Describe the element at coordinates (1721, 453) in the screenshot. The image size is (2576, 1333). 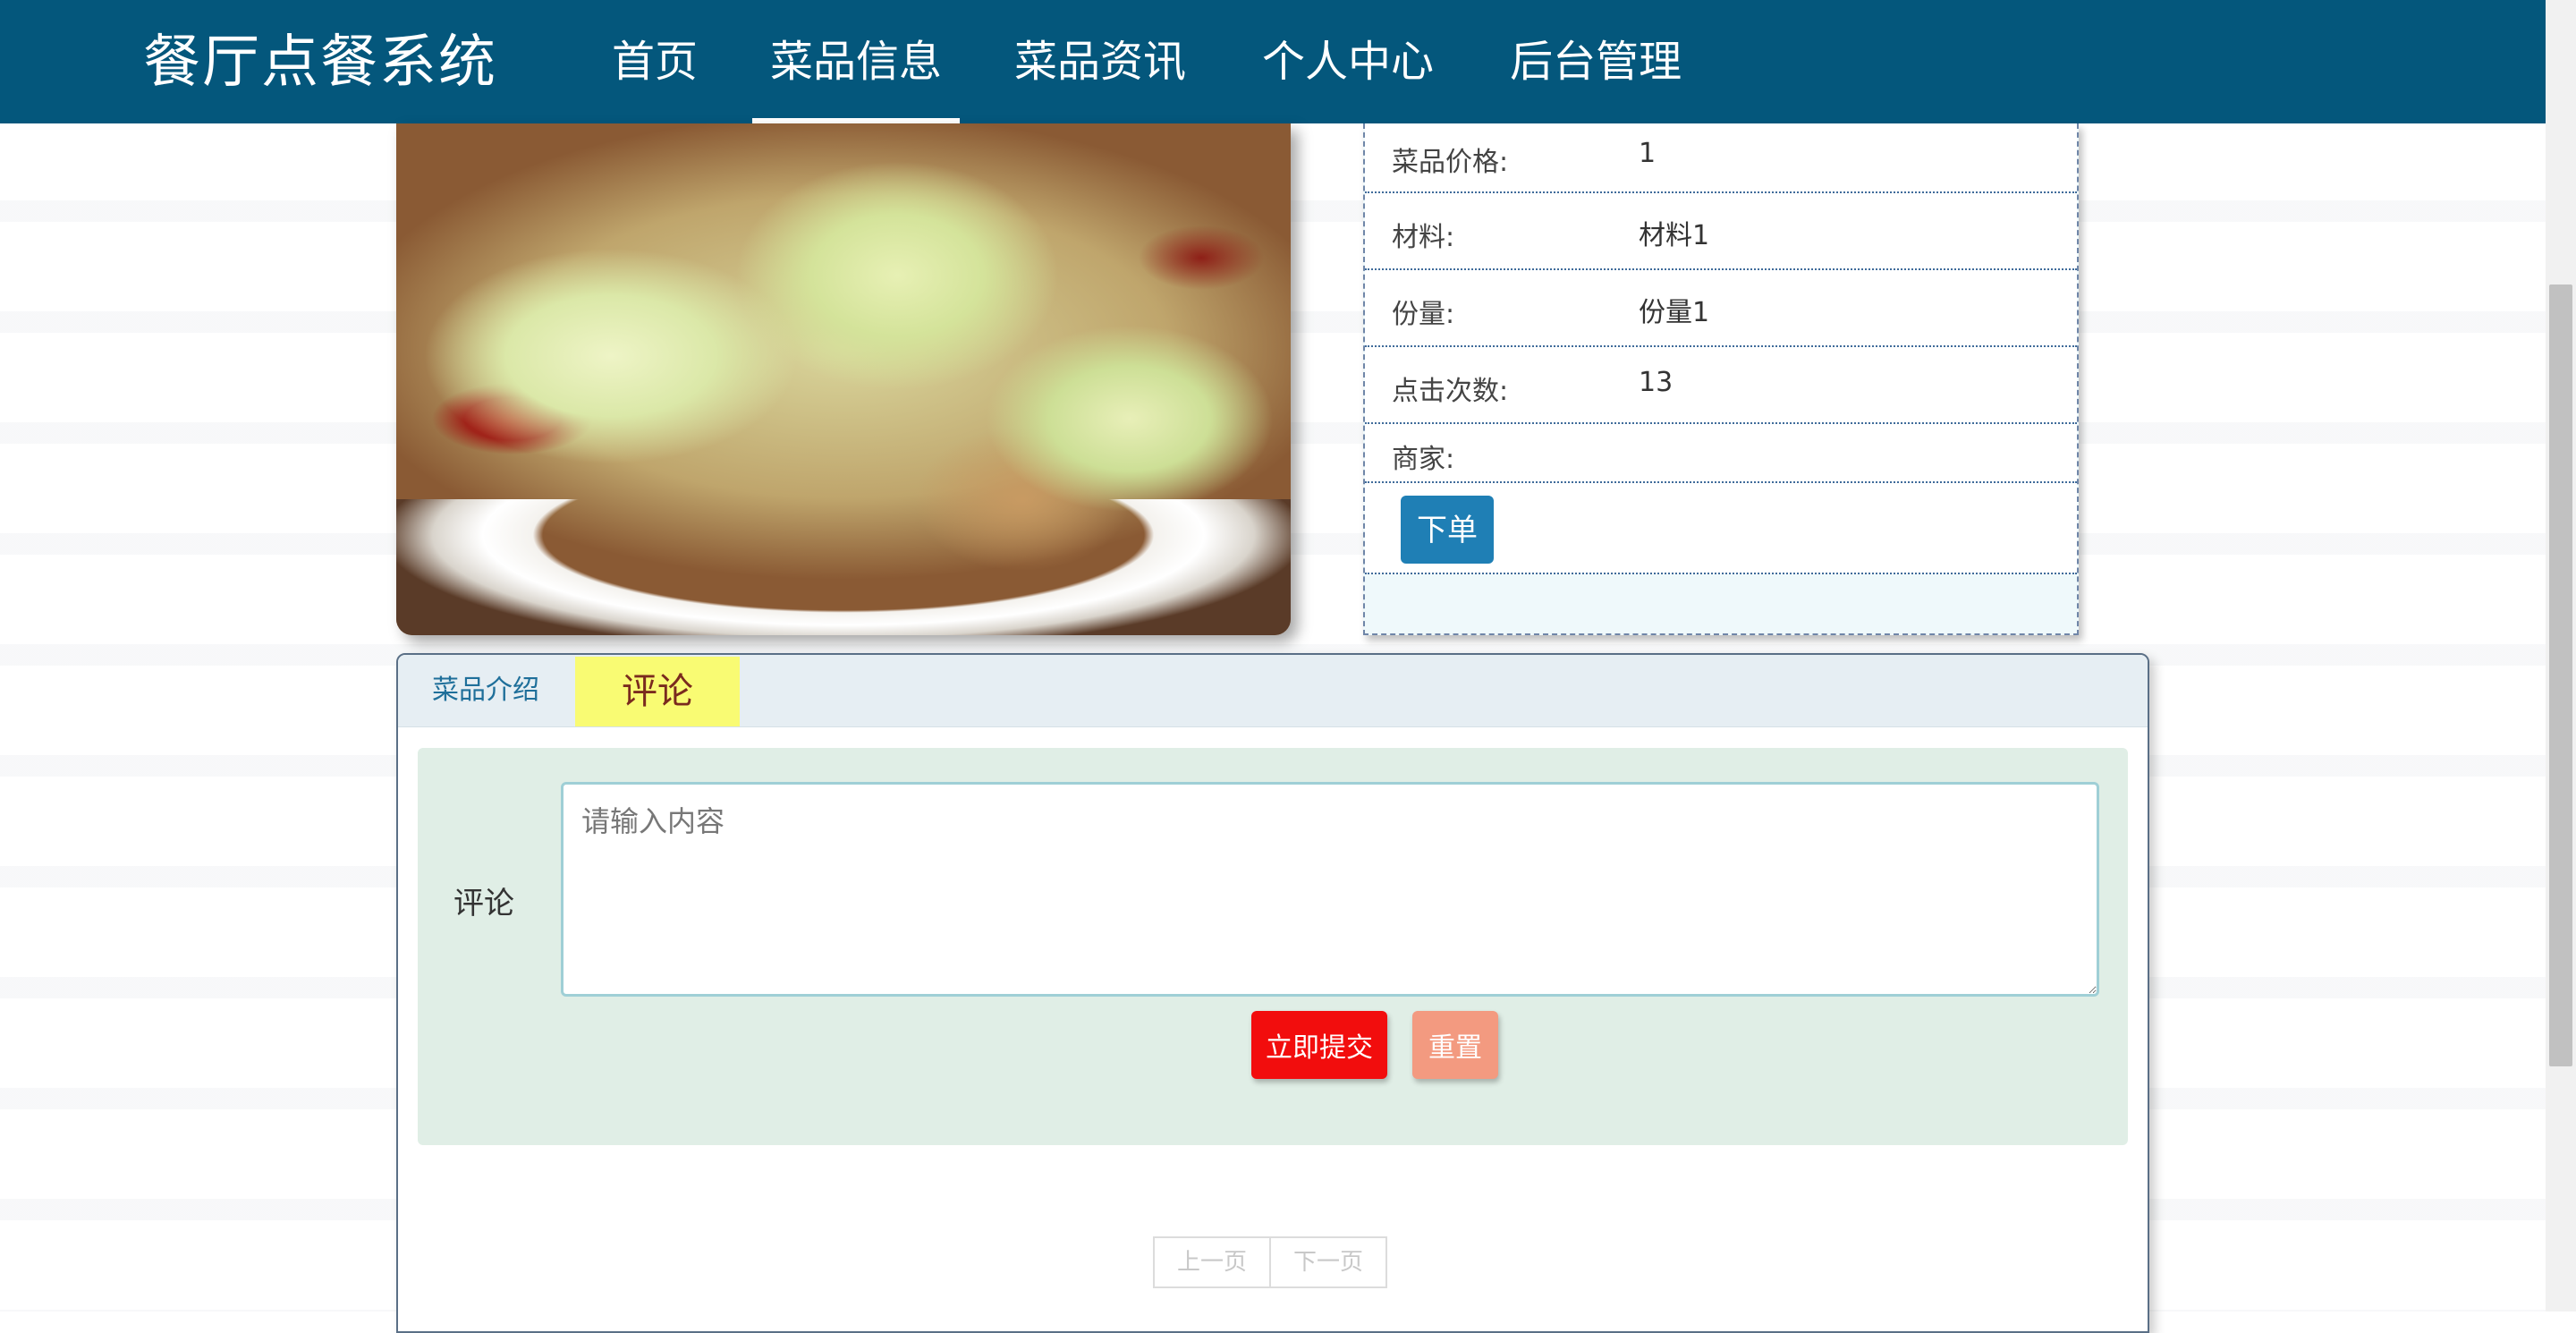
I see `detail-row-merchant: 商家:` at that location.